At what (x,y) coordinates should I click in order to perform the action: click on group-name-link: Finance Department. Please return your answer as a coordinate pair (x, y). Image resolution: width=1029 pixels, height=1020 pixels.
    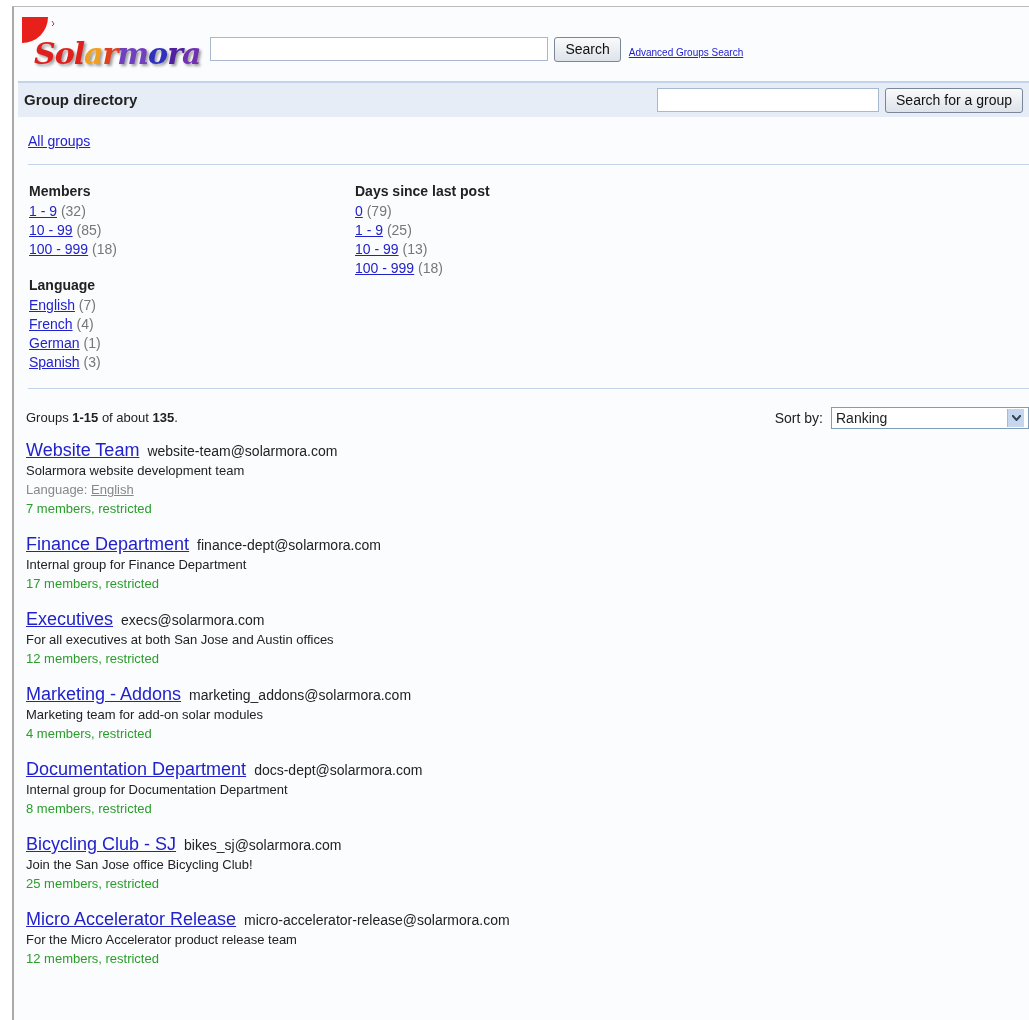
    Looking at the image, I should click on (108, 544).